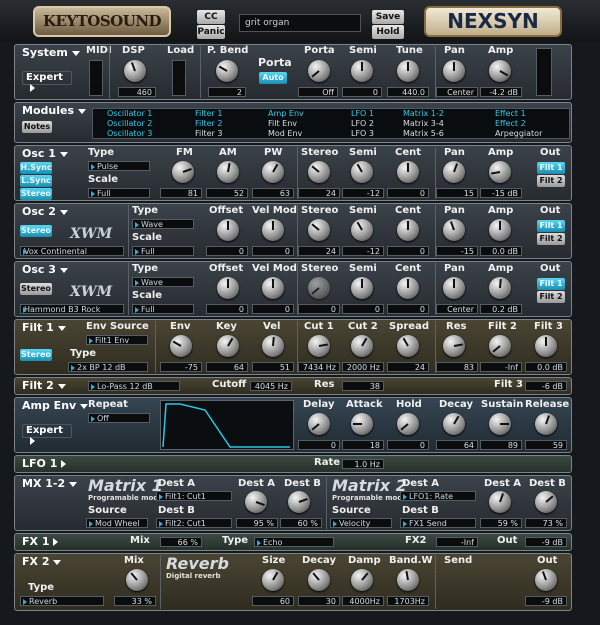 This screenshot has width=600, height=625. I want to click on matrix-dropdown: MX 1-2, so click(50, 483).